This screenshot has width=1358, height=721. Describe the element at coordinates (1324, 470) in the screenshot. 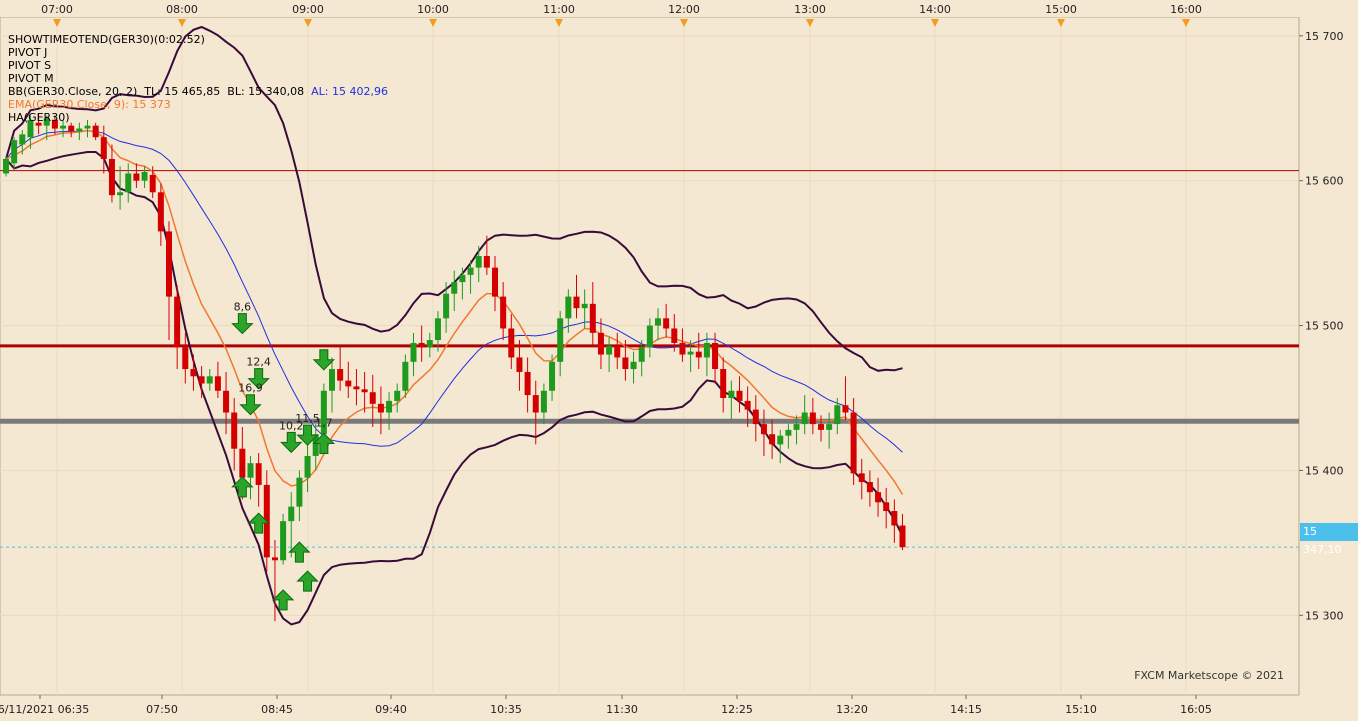

I see `y-tick-label: 15 400` at that location.